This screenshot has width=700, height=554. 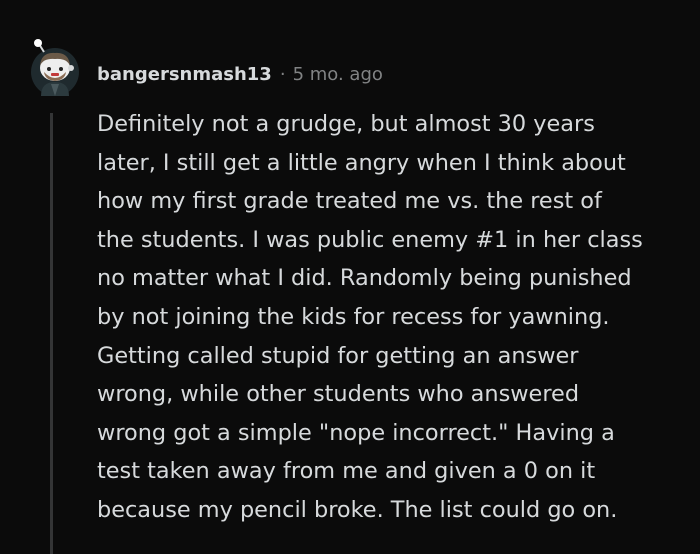 I want to click on thread-collapse-line, so click(x=51, y=333).